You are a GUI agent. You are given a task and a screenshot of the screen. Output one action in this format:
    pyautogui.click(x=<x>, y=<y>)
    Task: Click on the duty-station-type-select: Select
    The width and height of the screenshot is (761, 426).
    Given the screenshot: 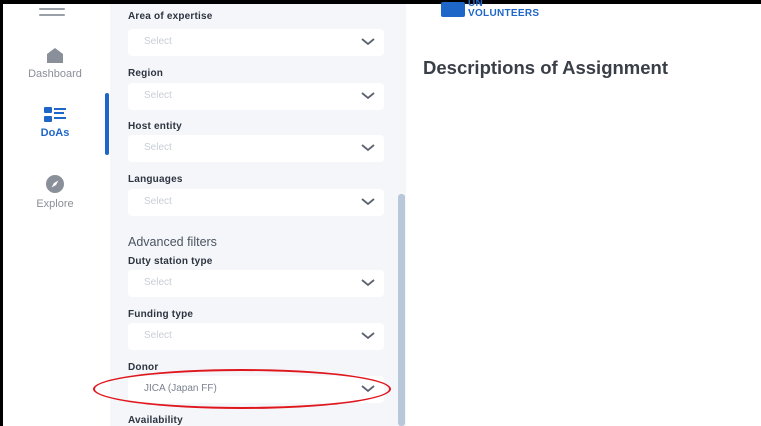 What is the action you would take?
    pyautogui.click(x=256, y=283)
    